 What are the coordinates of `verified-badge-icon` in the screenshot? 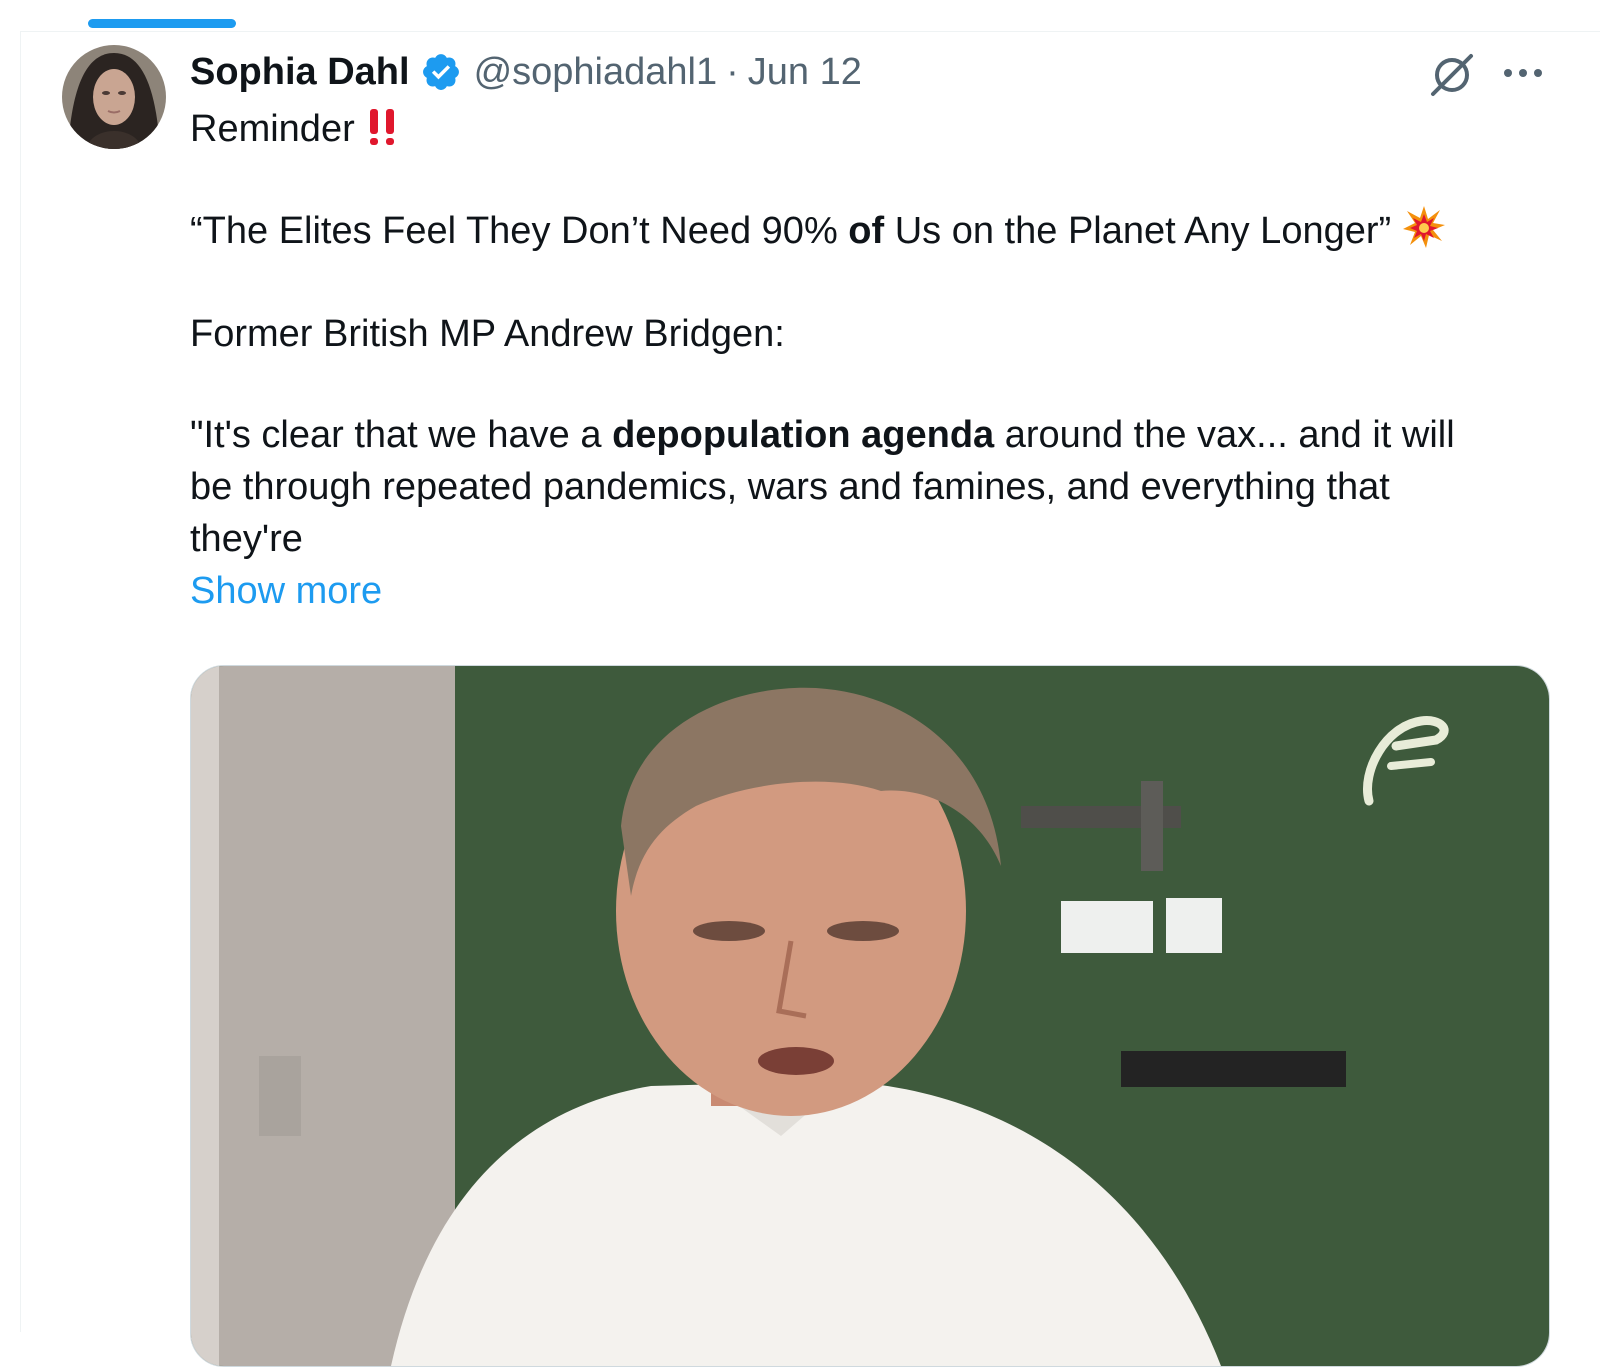 It's located at (441, 72).